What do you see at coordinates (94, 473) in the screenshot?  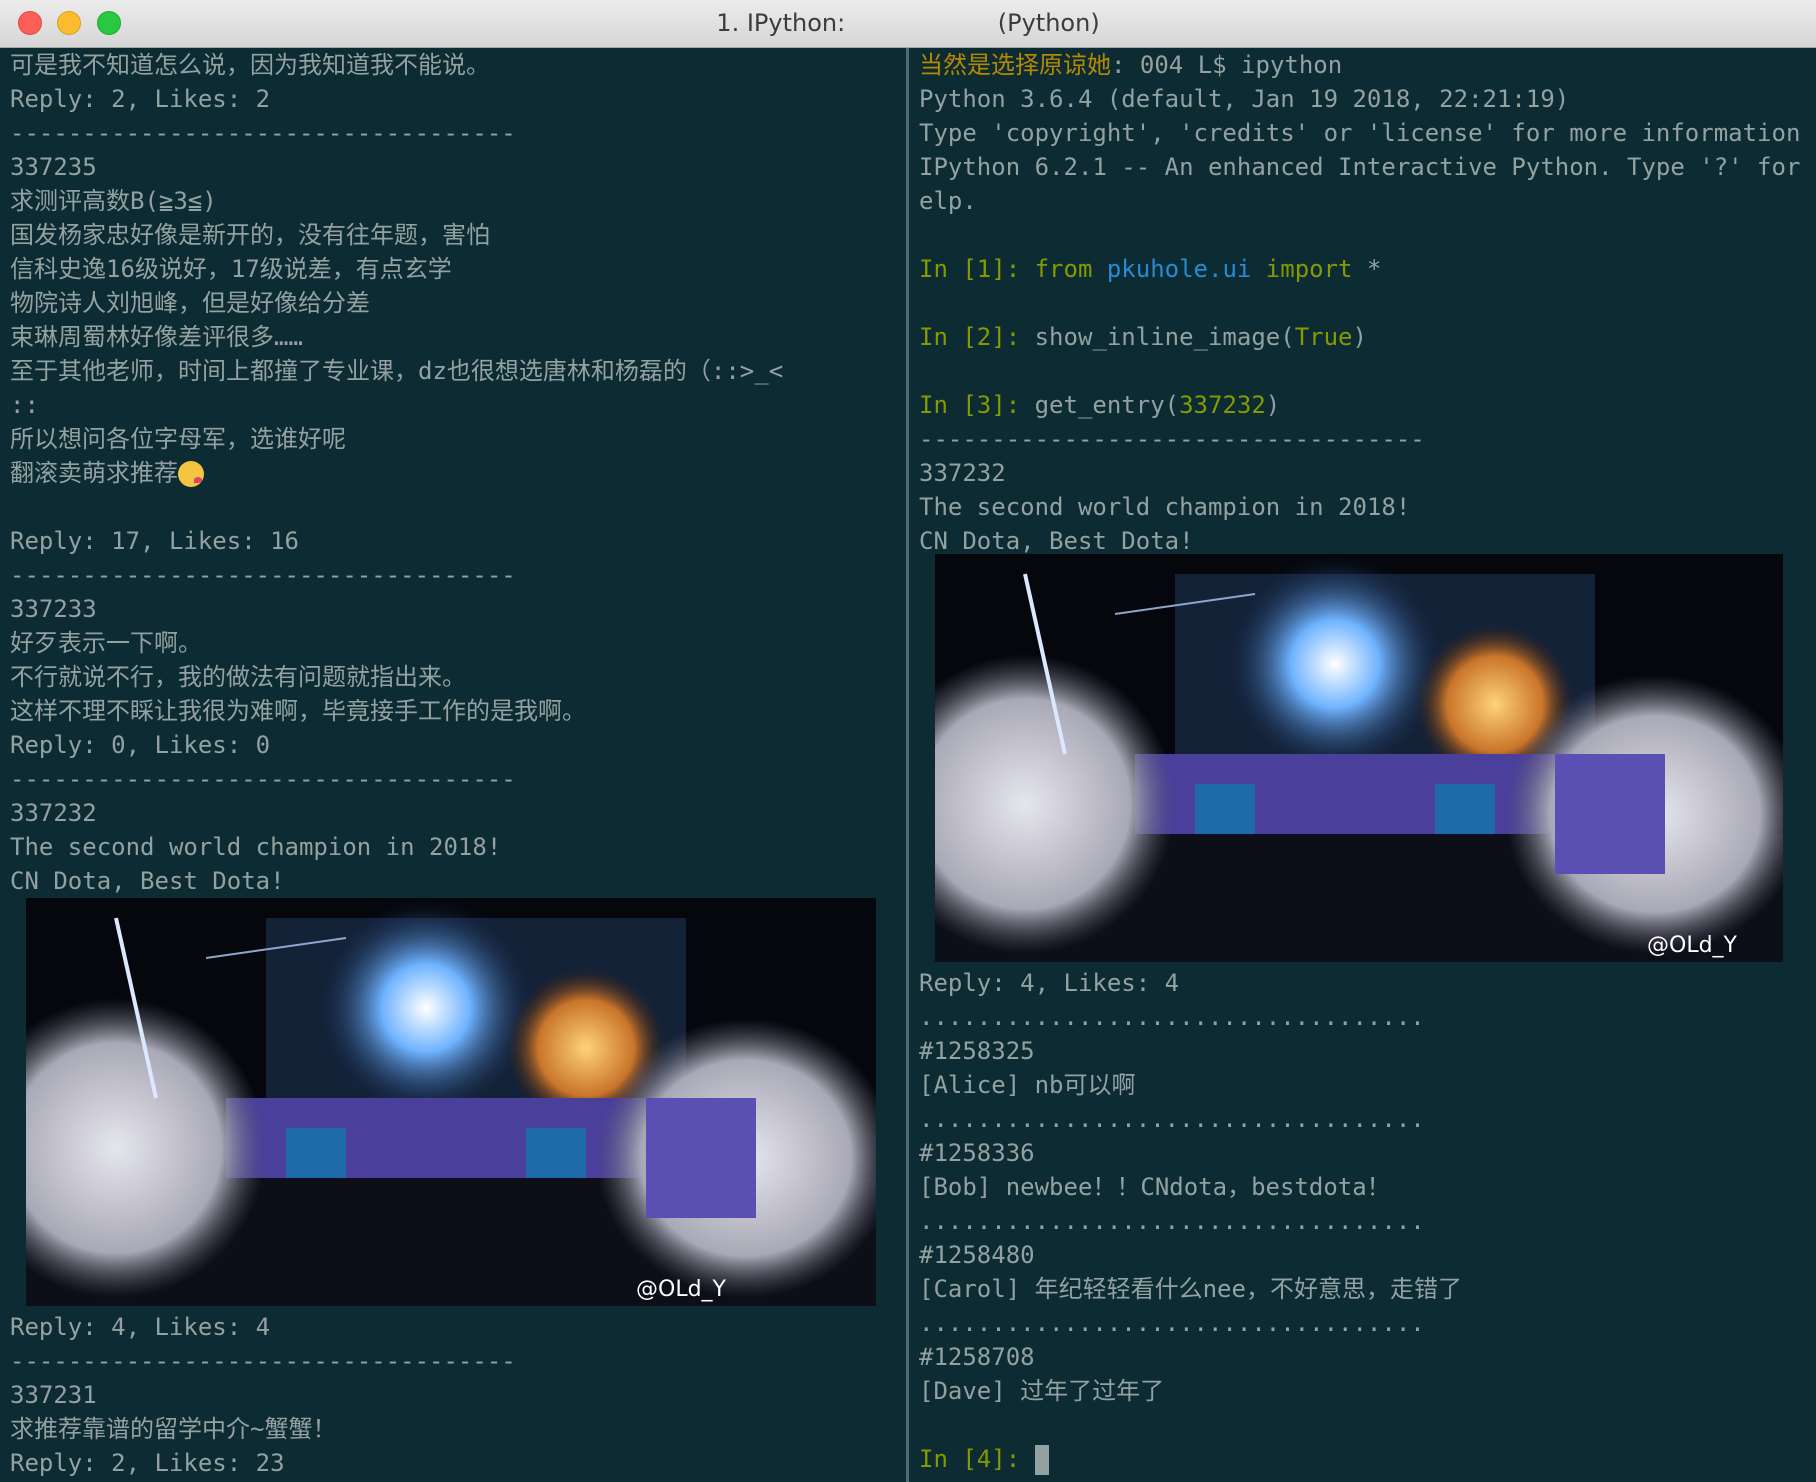 I see `post-line-text: 翻滚卖萌求推荐` at bounding box center [94, 473].